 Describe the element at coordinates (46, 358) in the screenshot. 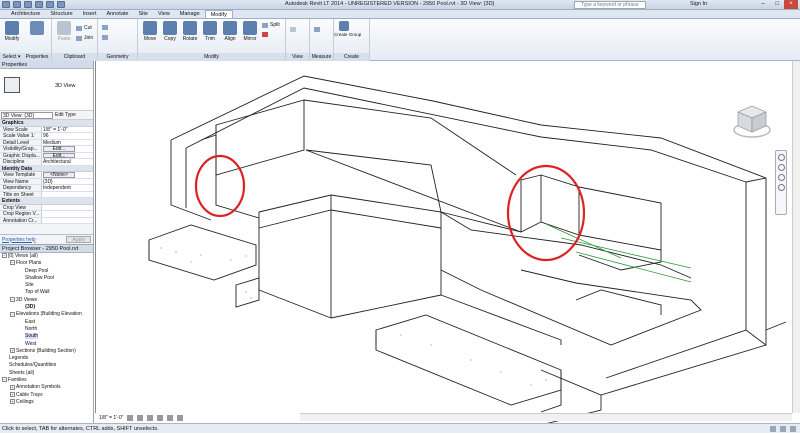

I see `browser-tree-item: Legends` at that location.